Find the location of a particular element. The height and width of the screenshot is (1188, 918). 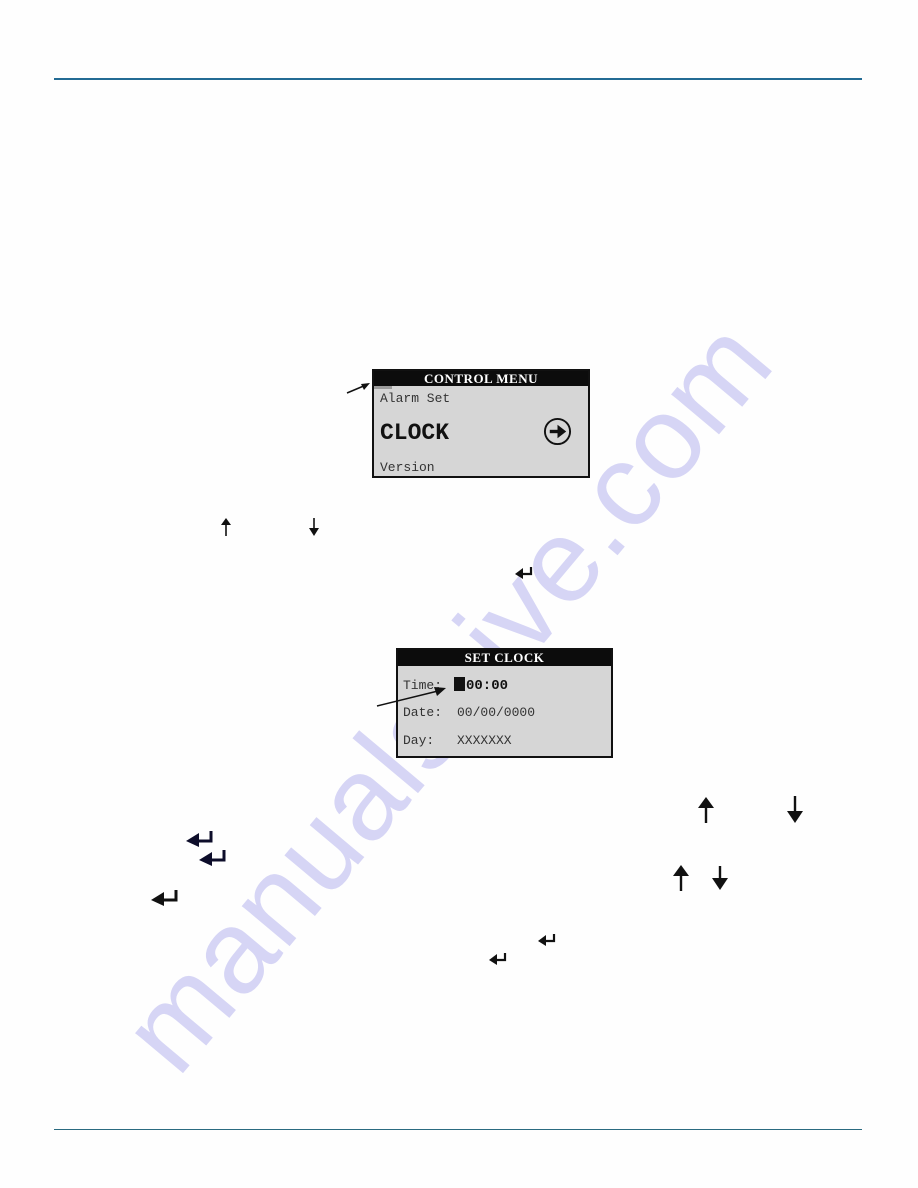

date-value: 00/00/0000 is located at coordinates (496, 712).